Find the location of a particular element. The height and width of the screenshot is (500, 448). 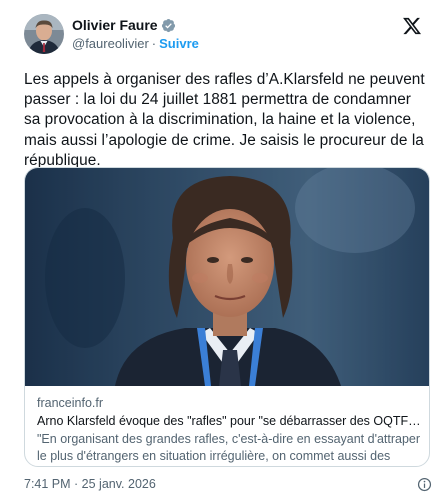

tweet-footer: 7:41 PM · 25 janv. 2026 is located at coordinates (229, 484).